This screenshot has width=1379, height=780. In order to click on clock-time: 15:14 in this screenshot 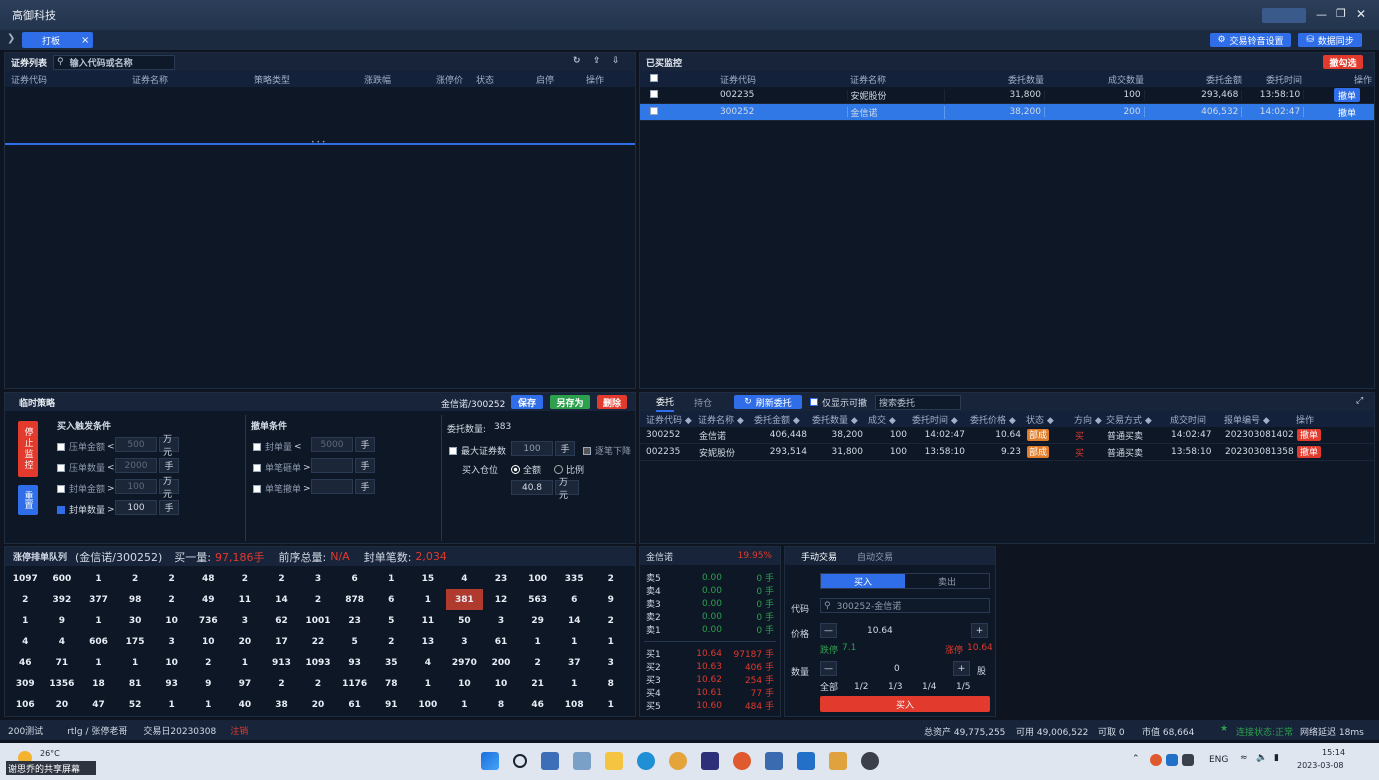, I will do `click(1333, 752)`.